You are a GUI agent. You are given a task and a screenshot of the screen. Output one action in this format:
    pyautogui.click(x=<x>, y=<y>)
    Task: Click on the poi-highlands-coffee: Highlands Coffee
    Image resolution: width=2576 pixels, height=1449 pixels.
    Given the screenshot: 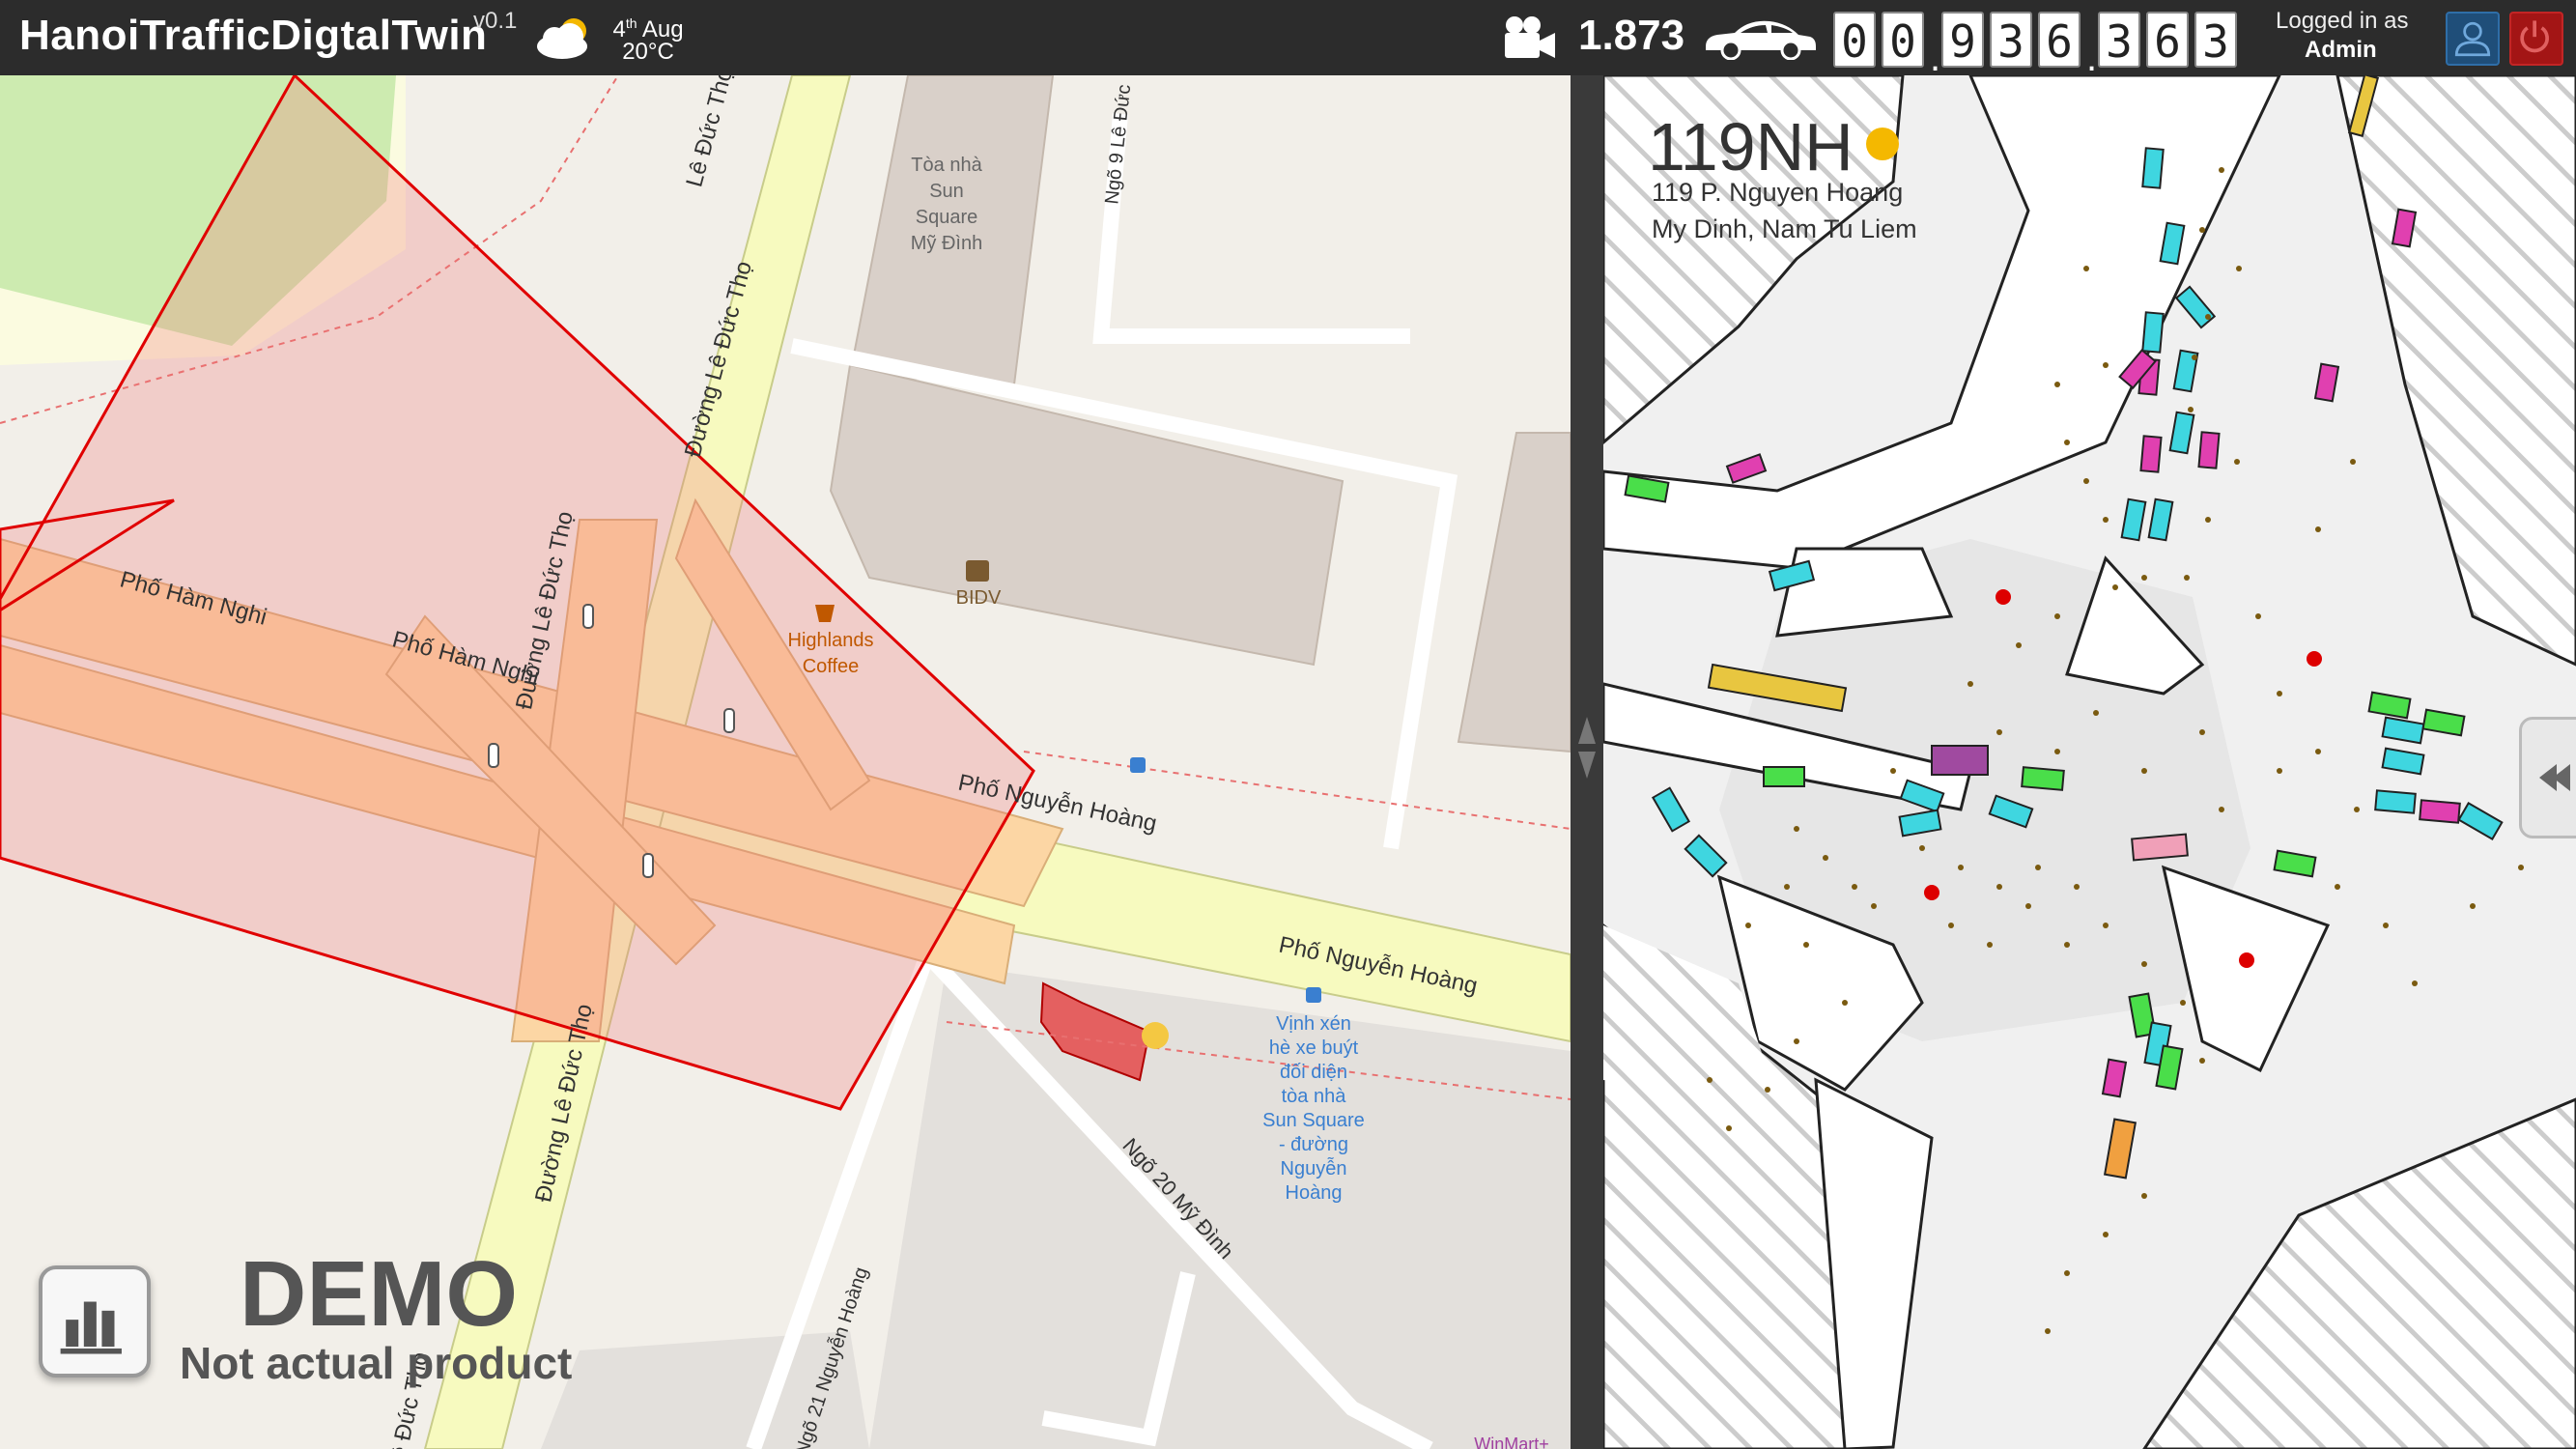 What is the action you would take?
    pyautogui.click(x=831, y=654)
    